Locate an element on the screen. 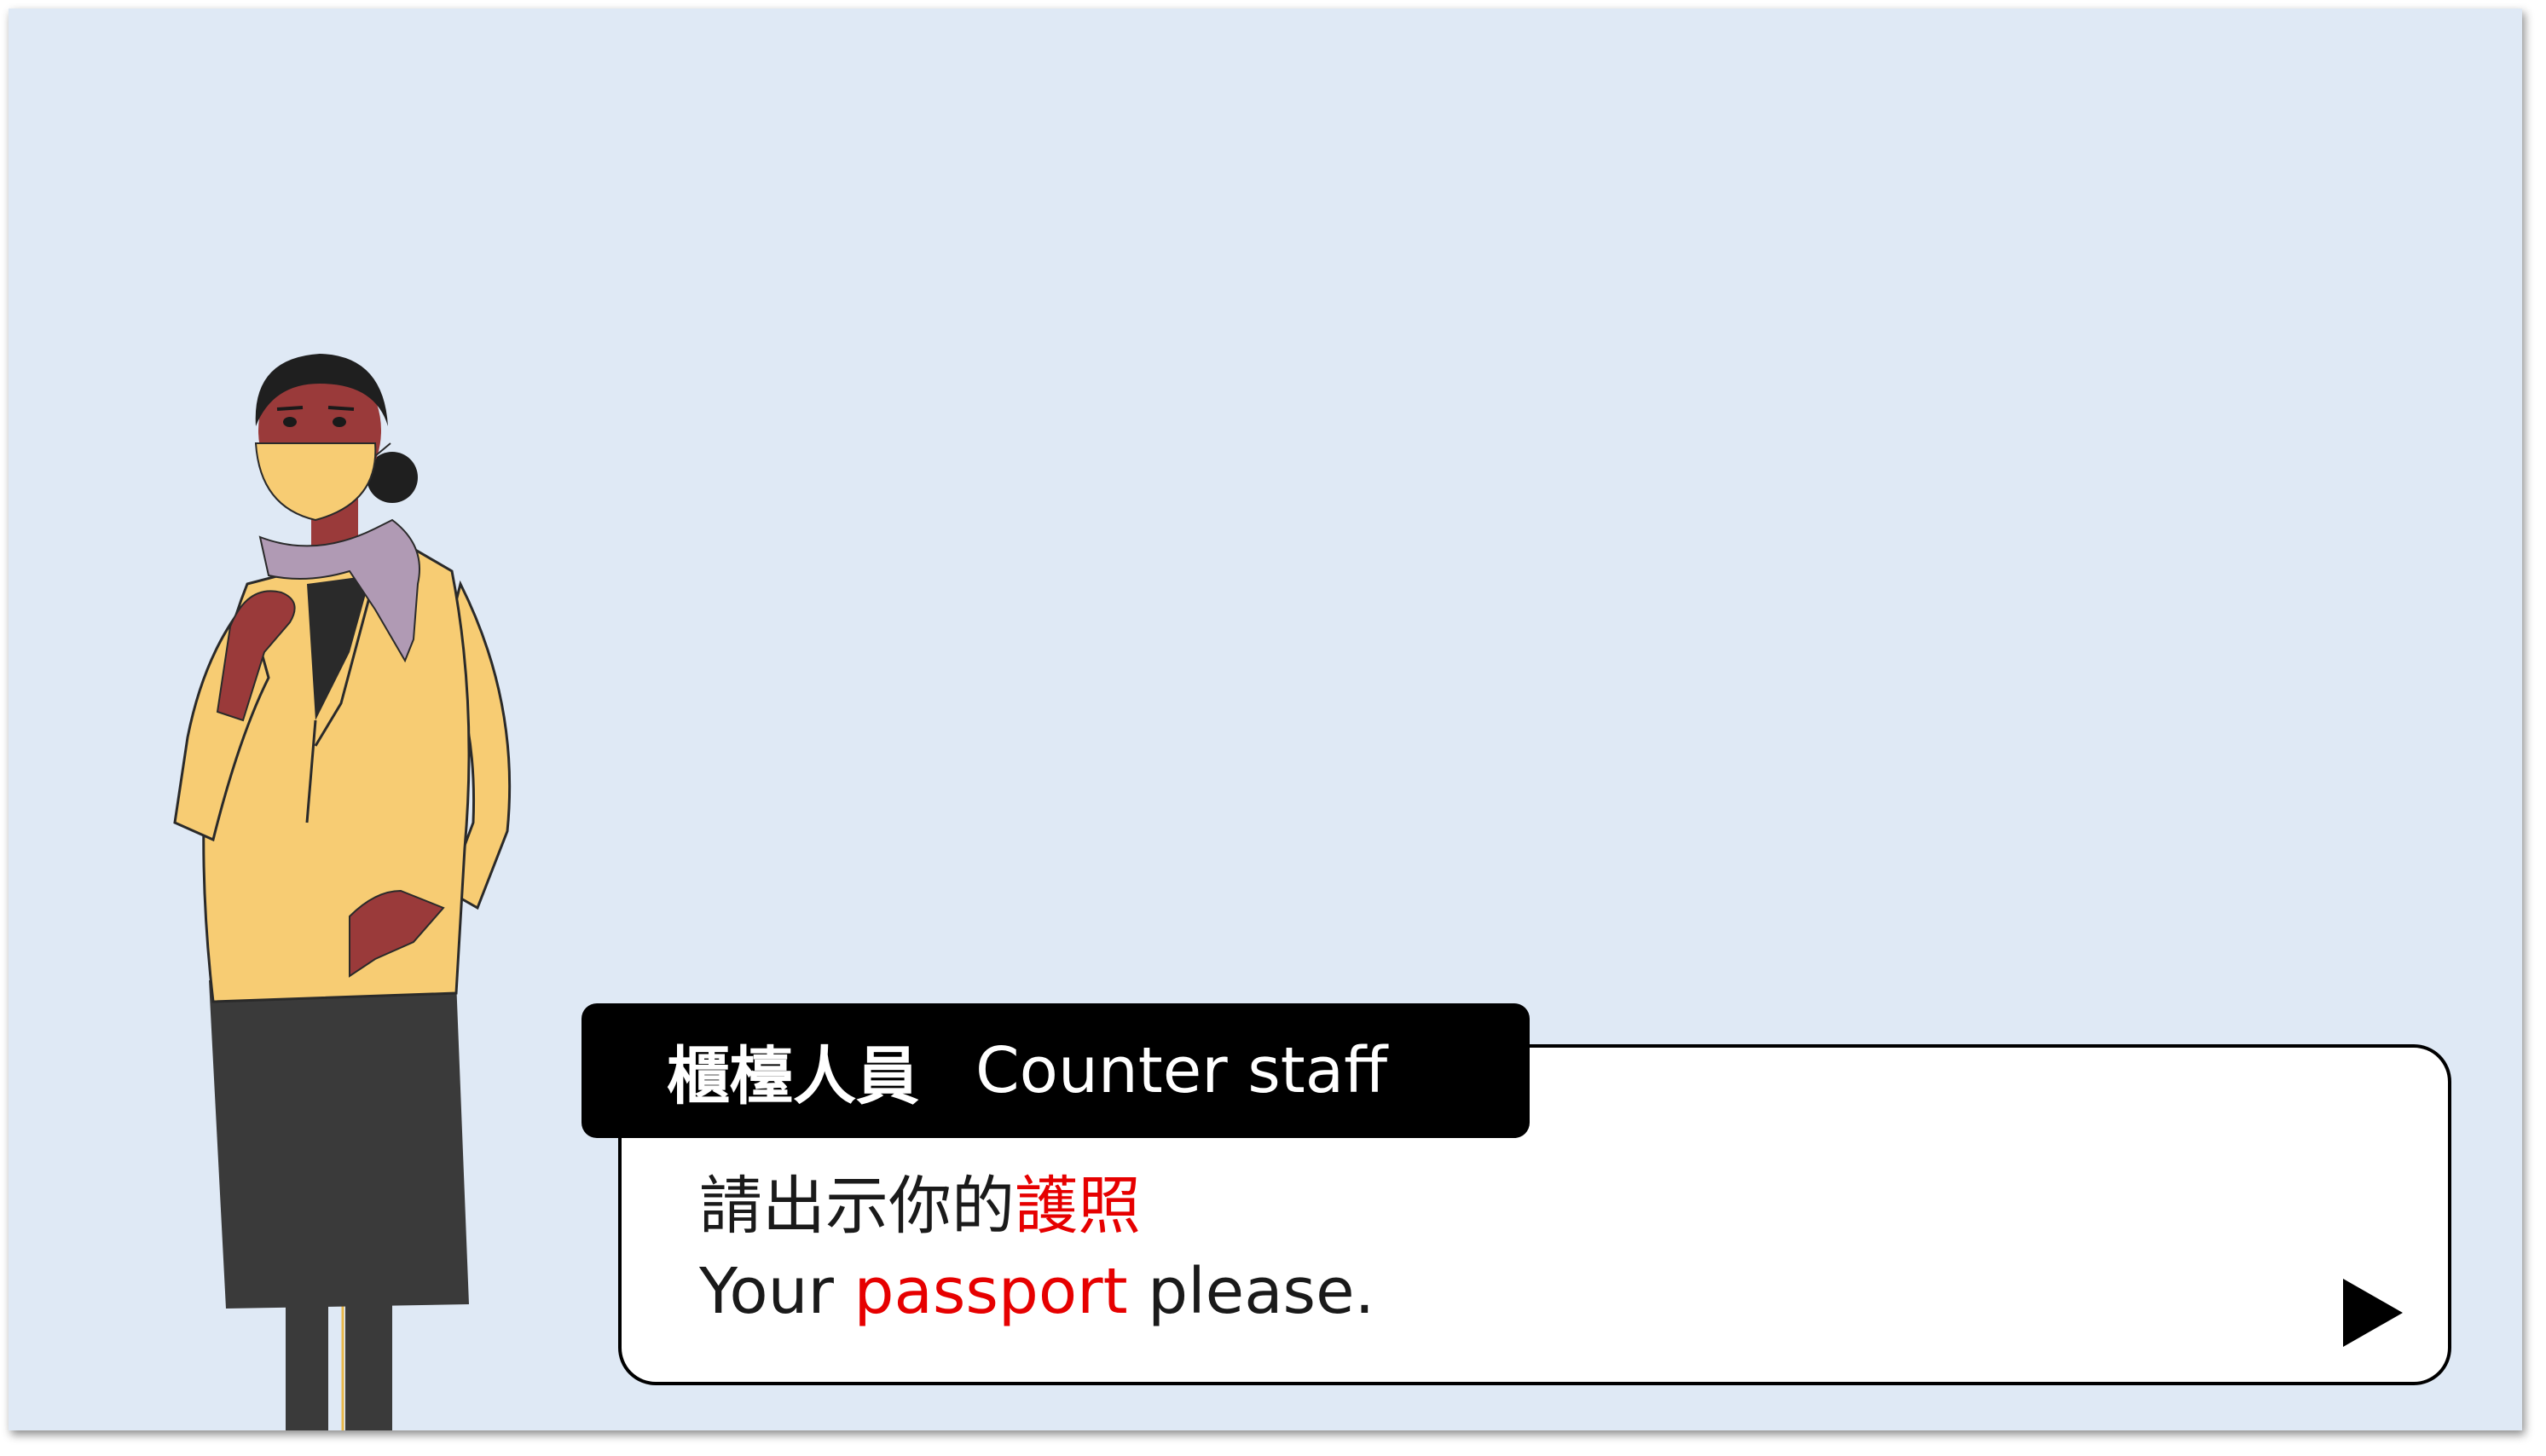  speaker-name-zh: 櫃檯人員 is located at coordinates (793, 1076).